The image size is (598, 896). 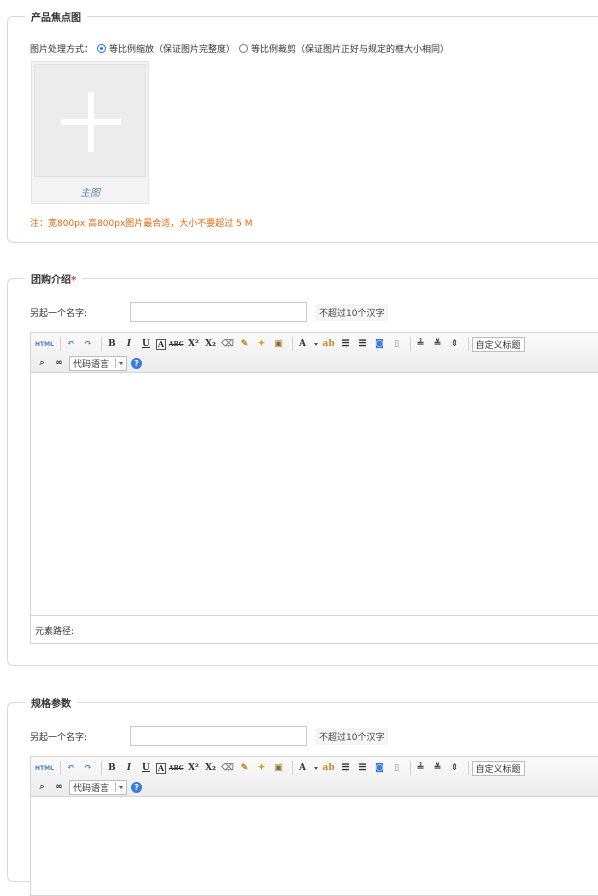 I want to click on section-title-text: 团购介绍, so click(x=51, y=280).